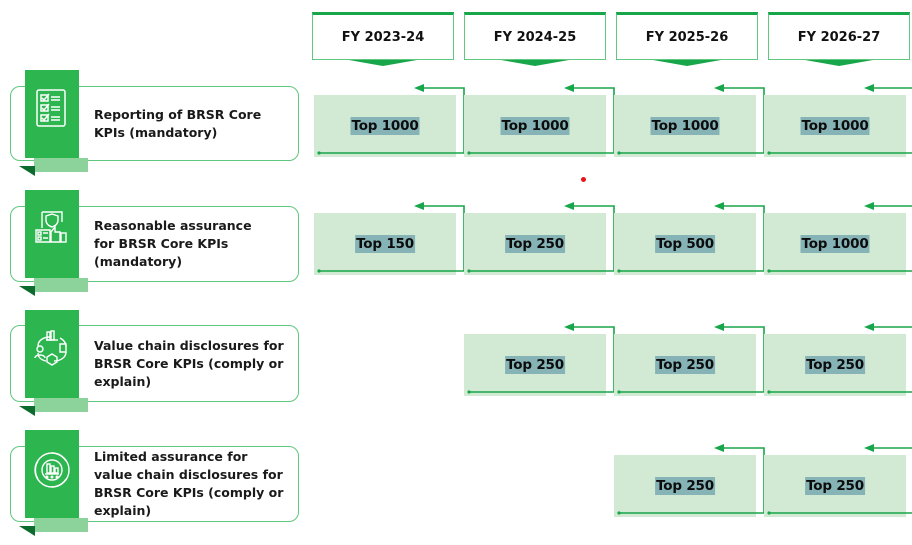 Image resolution: width=912 pixels, height=545 pixels. Describe the element at coordinates (188, 474) in the screenshot. I see `label-line: value chain disclosures for` at that location.